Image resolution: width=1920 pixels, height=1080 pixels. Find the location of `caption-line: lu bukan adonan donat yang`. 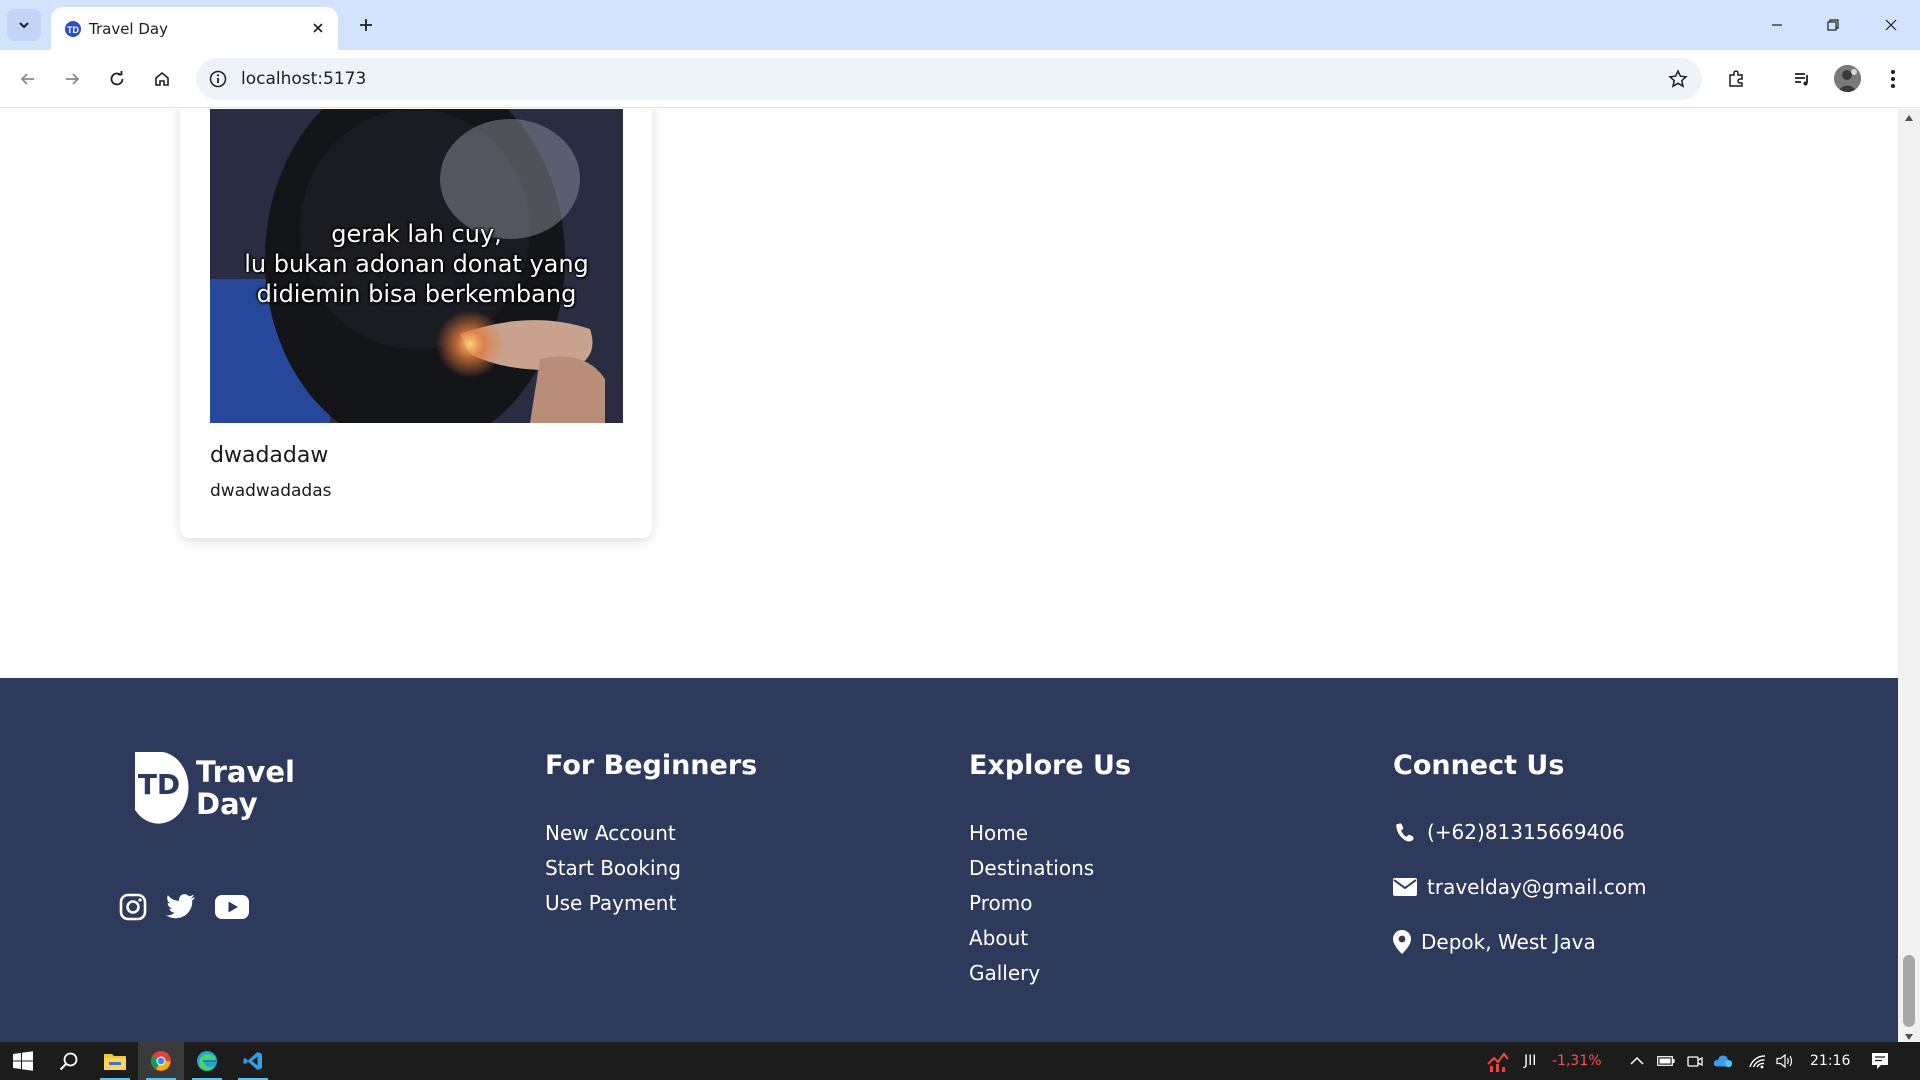

caption-line: lu bukan adonan donat yang is located at coordinates (416, 264).